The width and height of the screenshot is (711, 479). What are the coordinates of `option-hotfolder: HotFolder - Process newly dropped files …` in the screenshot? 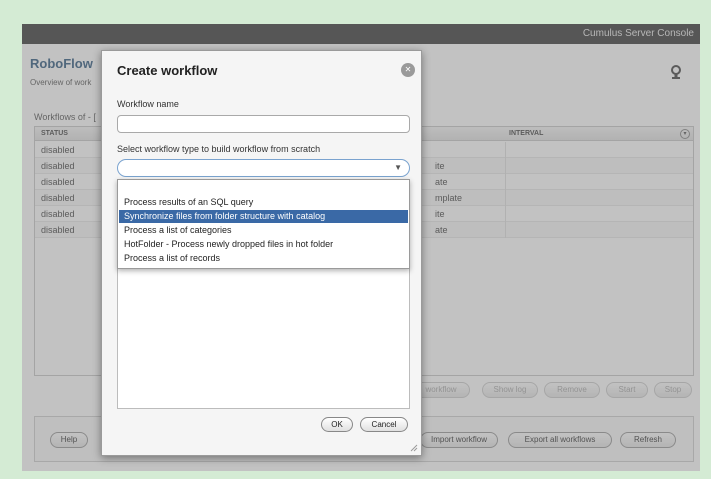 It's located at (263, 244).